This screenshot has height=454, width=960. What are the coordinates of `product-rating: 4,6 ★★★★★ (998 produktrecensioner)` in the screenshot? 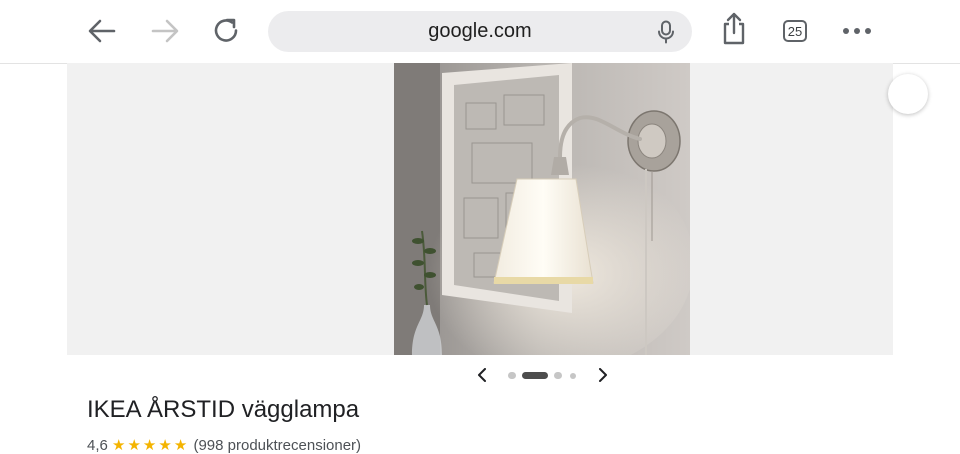 It's located at (224, 445).